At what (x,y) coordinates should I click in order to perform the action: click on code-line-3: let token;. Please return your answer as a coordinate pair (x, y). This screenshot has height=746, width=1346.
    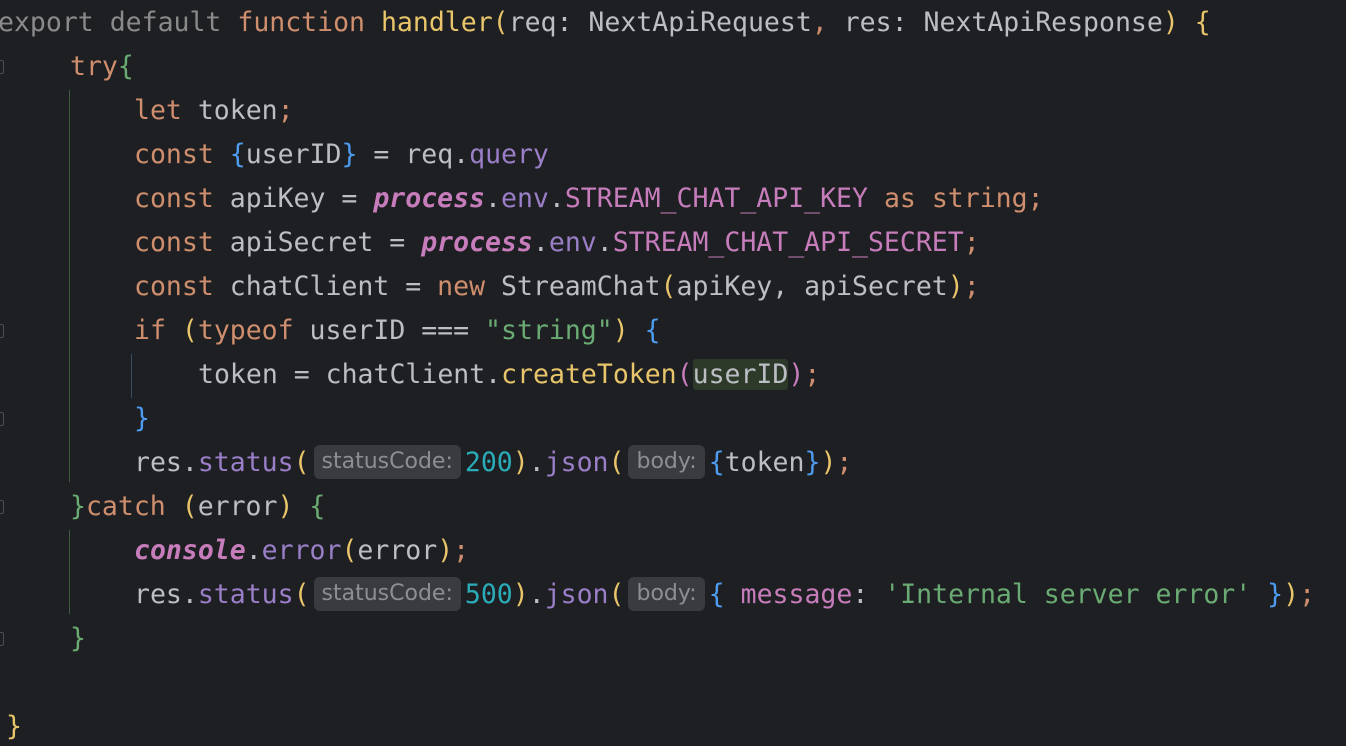
    Looking at the image, I should click on (214, 111).